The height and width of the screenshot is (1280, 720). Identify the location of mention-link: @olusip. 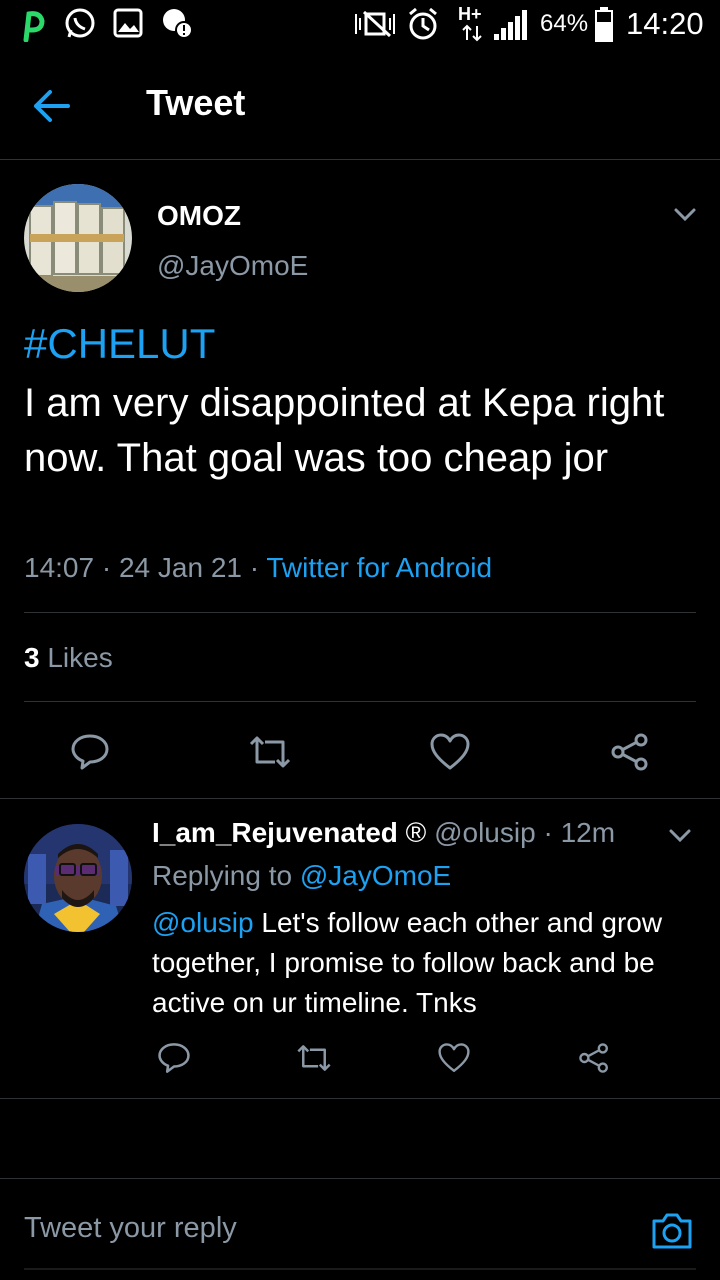
(203, 922).